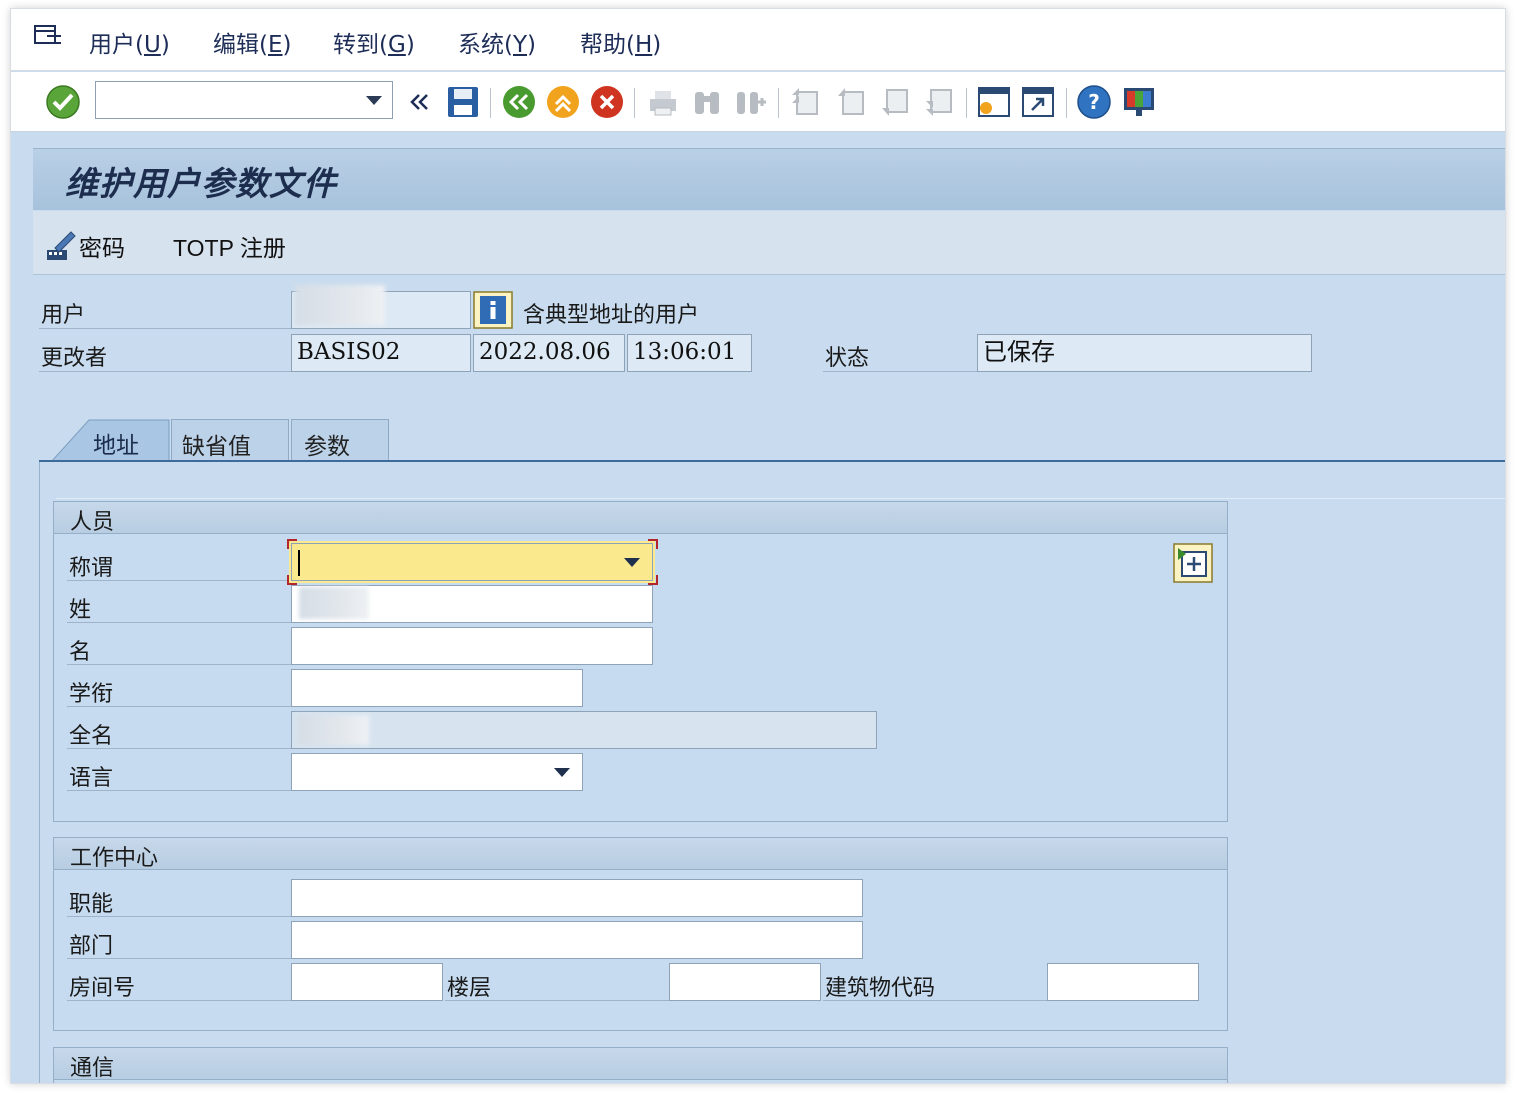 The height and width of the screenshot is (1094, 1516). Describe the element at coordinates (1139, 102) in the screenshot. I see `customize-layout-icon` at that location.